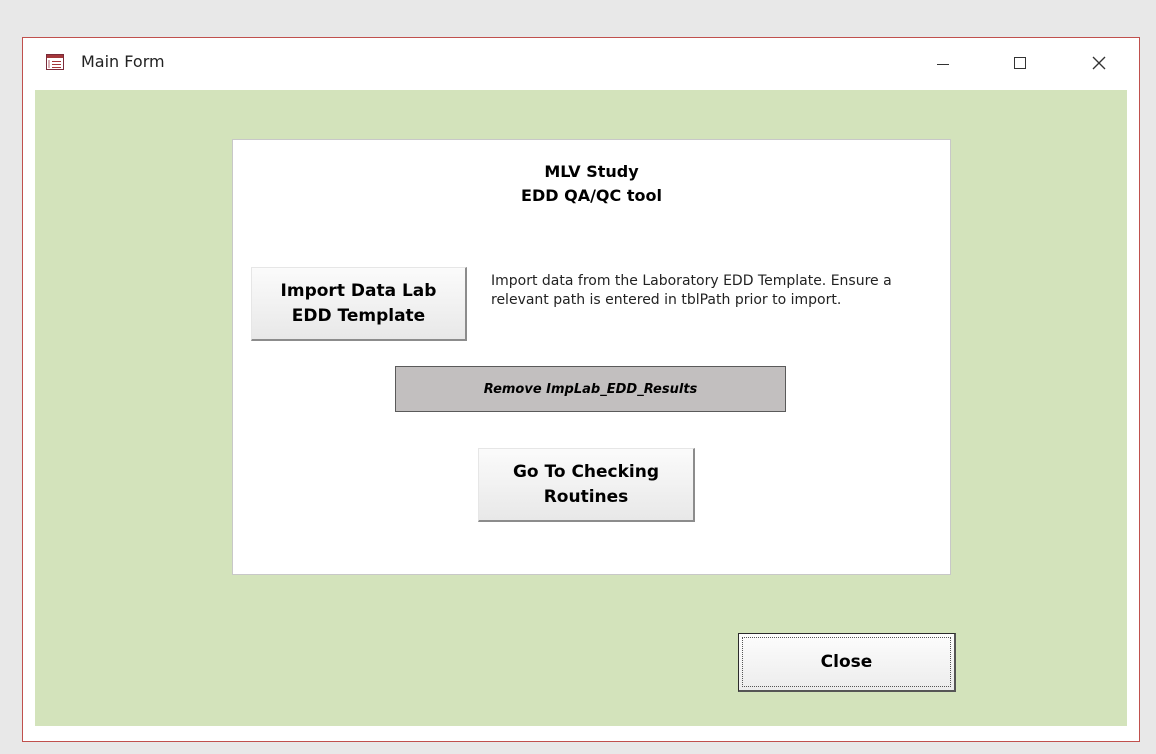  I want to click on maximize-button, so click(1020, 64).